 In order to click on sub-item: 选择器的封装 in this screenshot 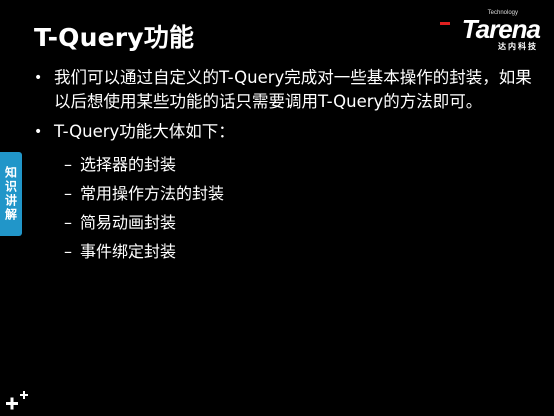, I will do `click(299, 164)`.